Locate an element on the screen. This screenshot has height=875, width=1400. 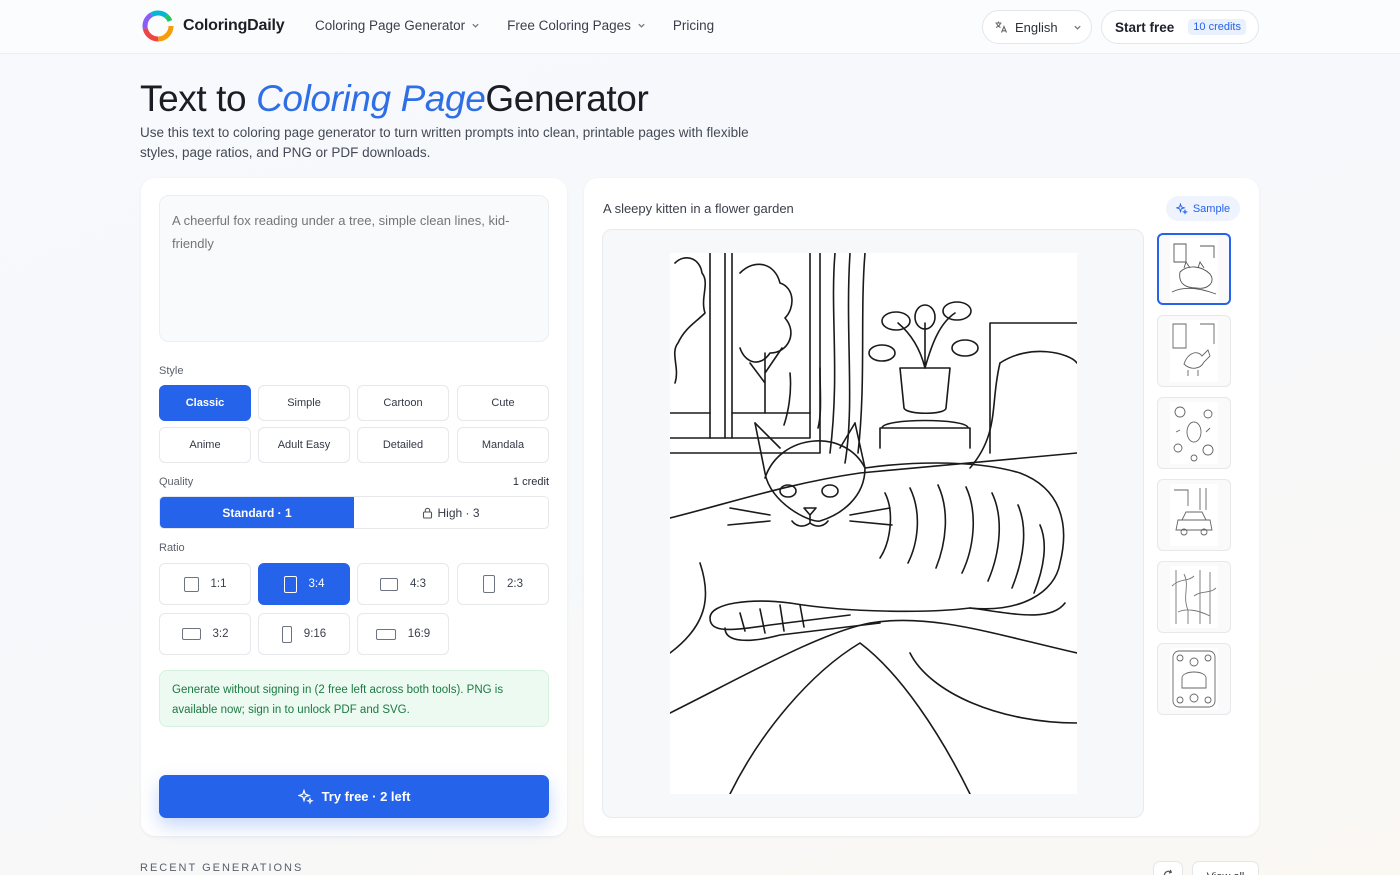
ratio-text: 16:9 is located at coordinates (419, 634).